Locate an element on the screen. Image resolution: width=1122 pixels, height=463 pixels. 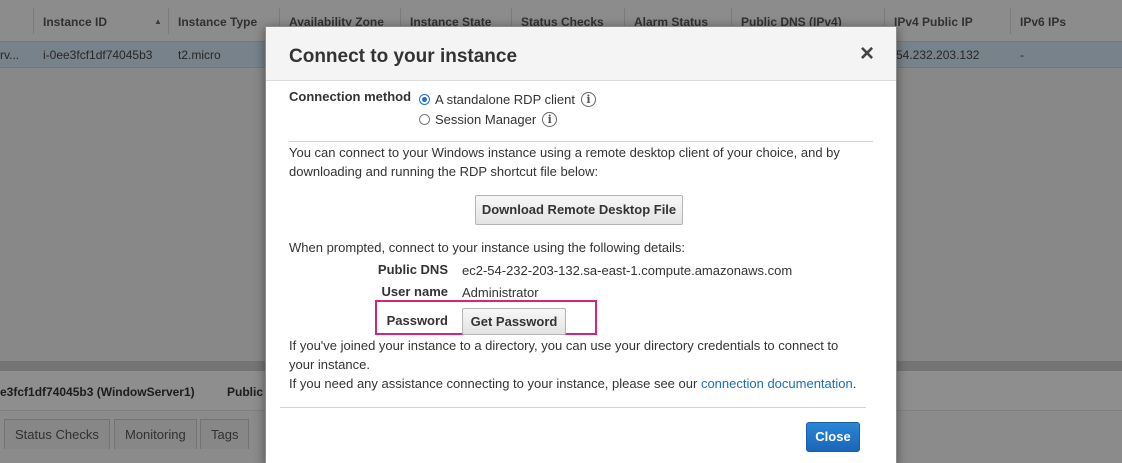
option-session-manager: Session Manager i is located at coordinates (488, 119).